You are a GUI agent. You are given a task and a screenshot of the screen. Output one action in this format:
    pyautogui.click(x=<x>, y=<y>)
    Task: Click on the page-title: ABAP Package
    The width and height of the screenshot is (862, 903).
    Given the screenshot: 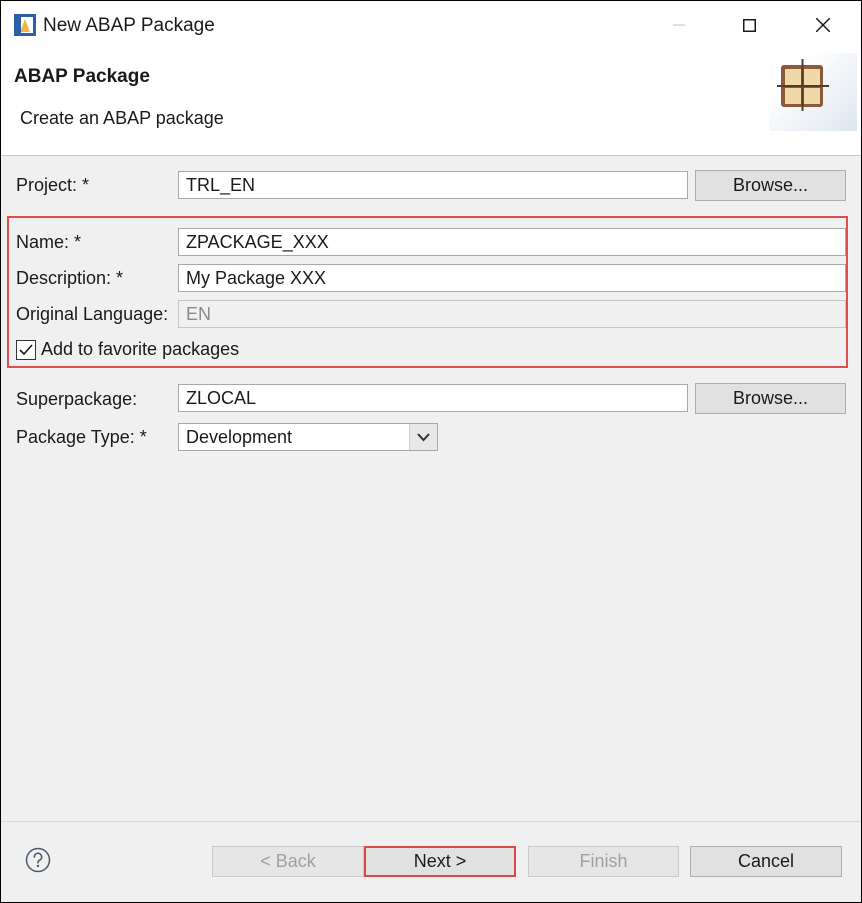 What is the action you would take?
    pyautogui.click(x=82, y=76)
    